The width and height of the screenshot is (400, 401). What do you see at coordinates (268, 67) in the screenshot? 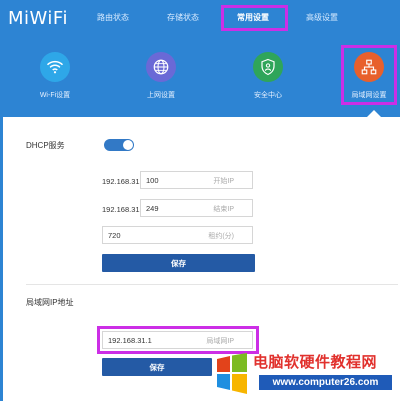
I see `shield-icon` at bounding box center [268, 67].